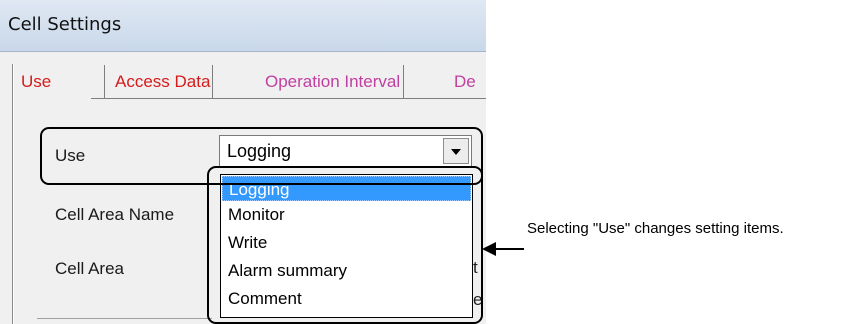 The width and height of the screenshot is (845, 324). What do you see at coordinates (509, 249) in the screenshot?
I see `callout-arrow-line` at bounding box center [509, 249].